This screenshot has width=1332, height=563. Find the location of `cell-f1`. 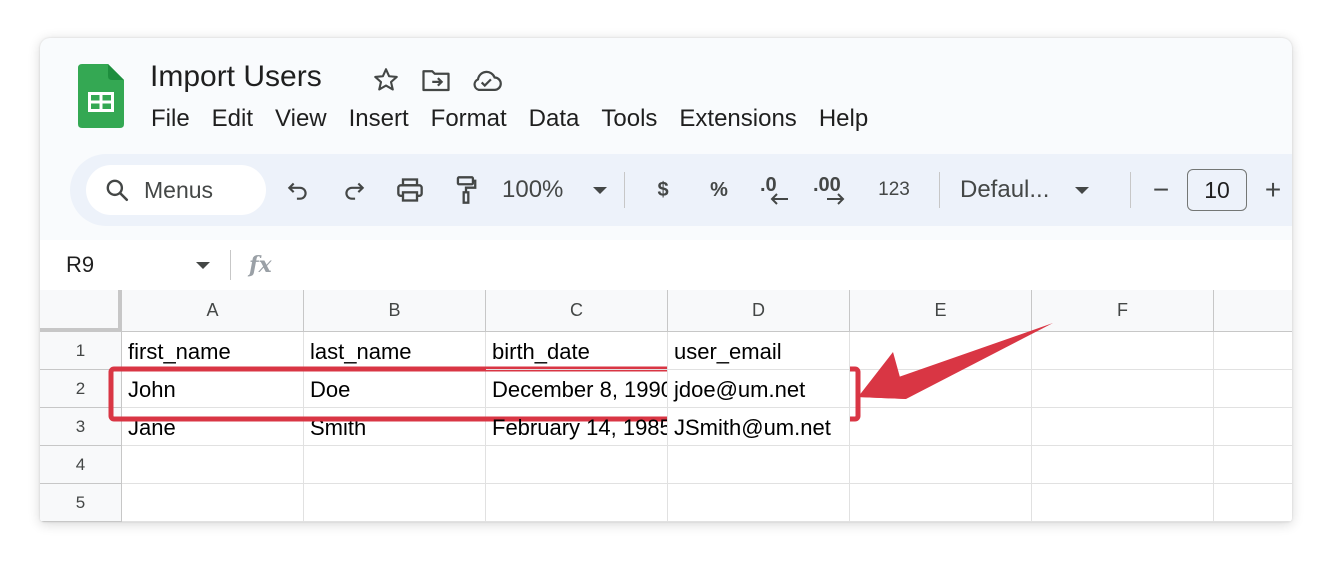

cell-f1 is located at coordinates (1123, 351).